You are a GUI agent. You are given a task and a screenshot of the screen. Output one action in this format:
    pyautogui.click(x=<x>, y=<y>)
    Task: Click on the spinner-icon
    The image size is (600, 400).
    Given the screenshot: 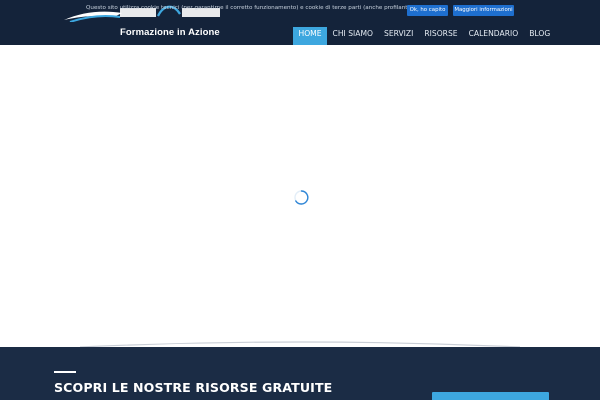 What is the action you would take?
    pyautogui.click(x=301, y=197)
    